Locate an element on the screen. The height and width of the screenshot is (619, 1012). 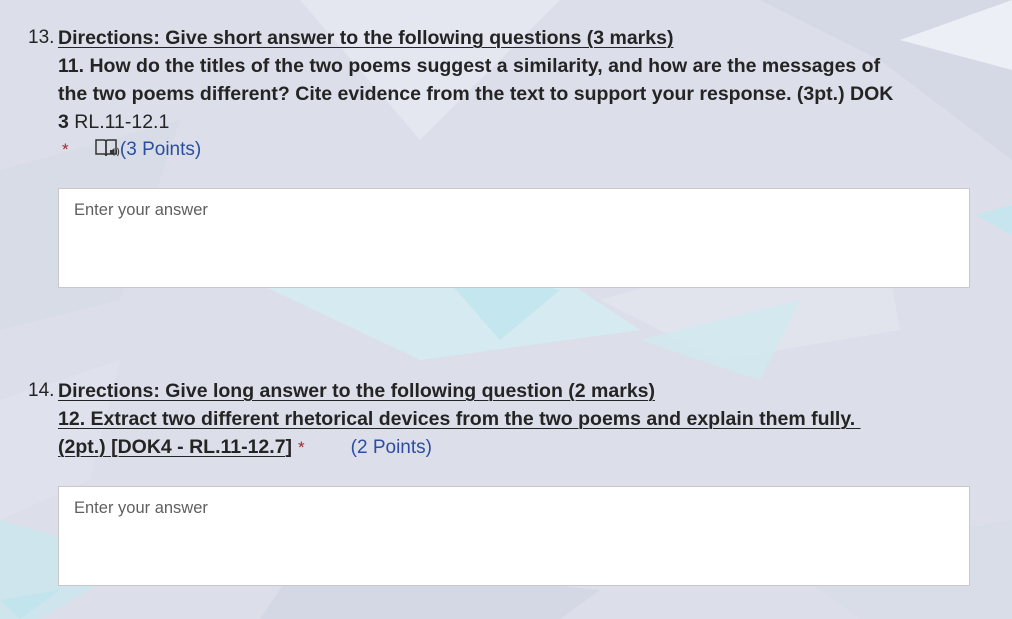
question-number: 13. is located at coordinates (41, 37).